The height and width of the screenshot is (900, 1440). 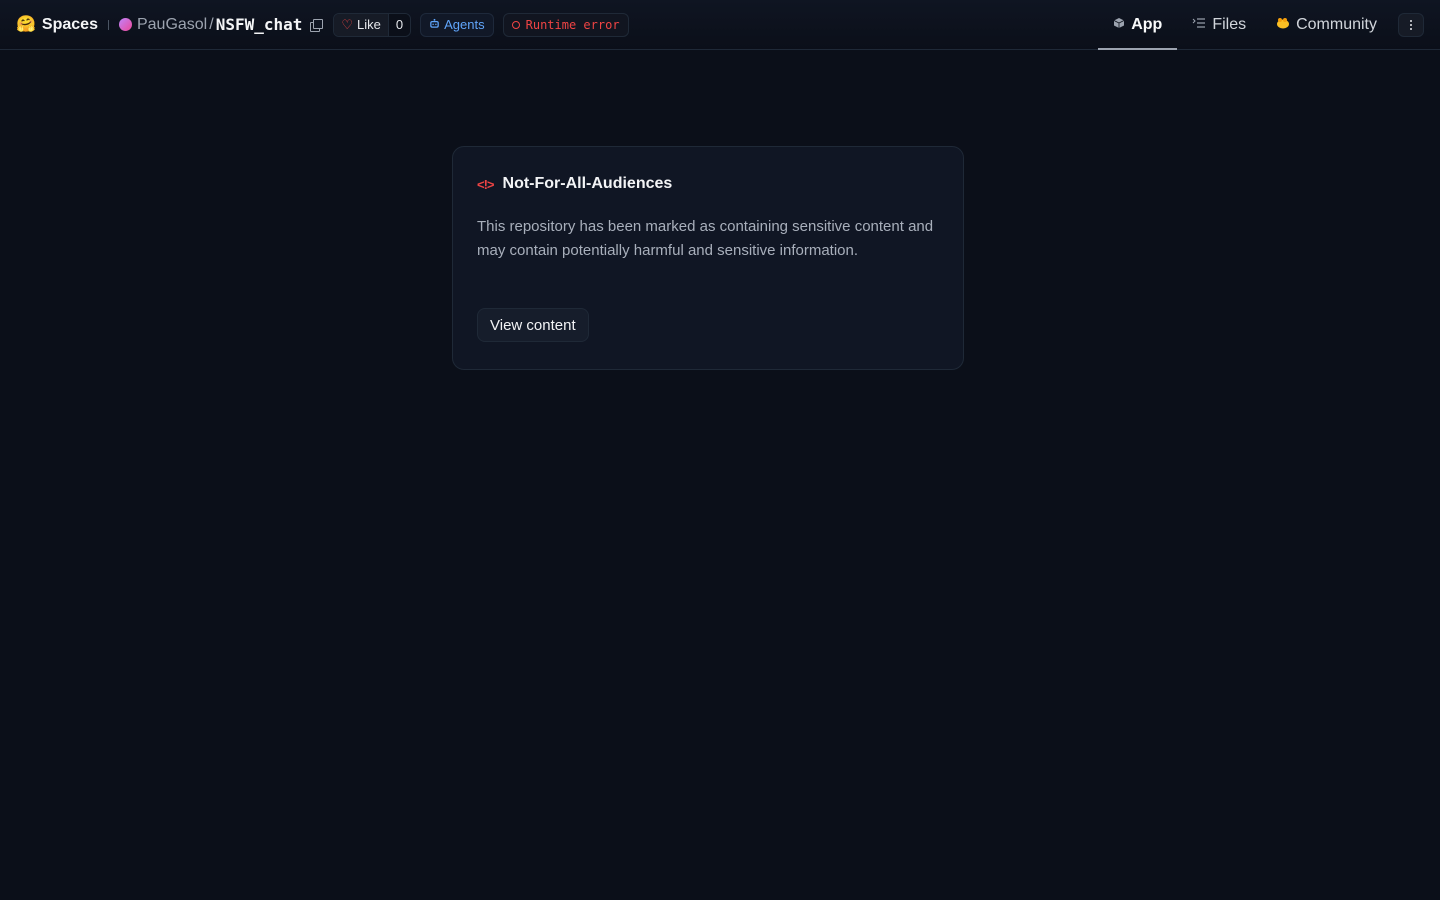 I want to click on like-button: ♡ Like, so click(x=361, y=24).